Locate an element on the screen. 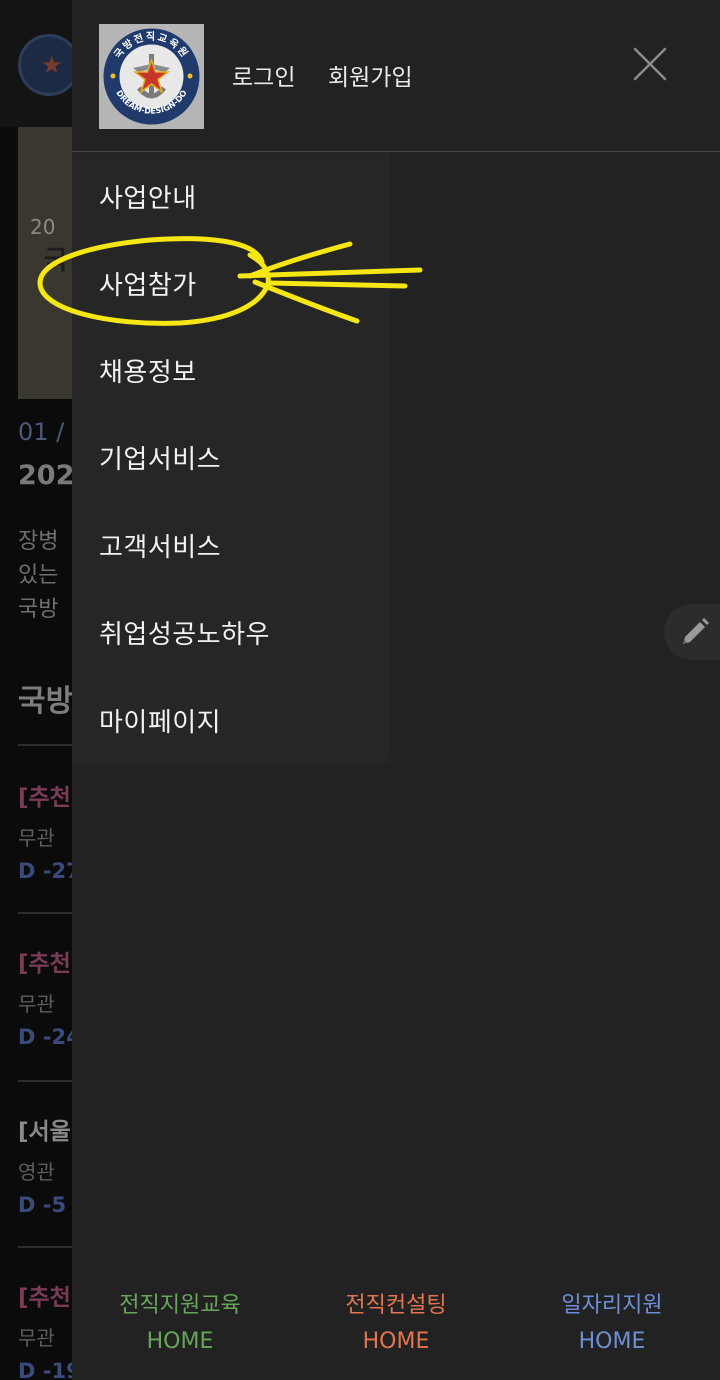 The image size is (720, 1380). footer-link-title: 전직지원교육 is located at coordinates (180, 1305).